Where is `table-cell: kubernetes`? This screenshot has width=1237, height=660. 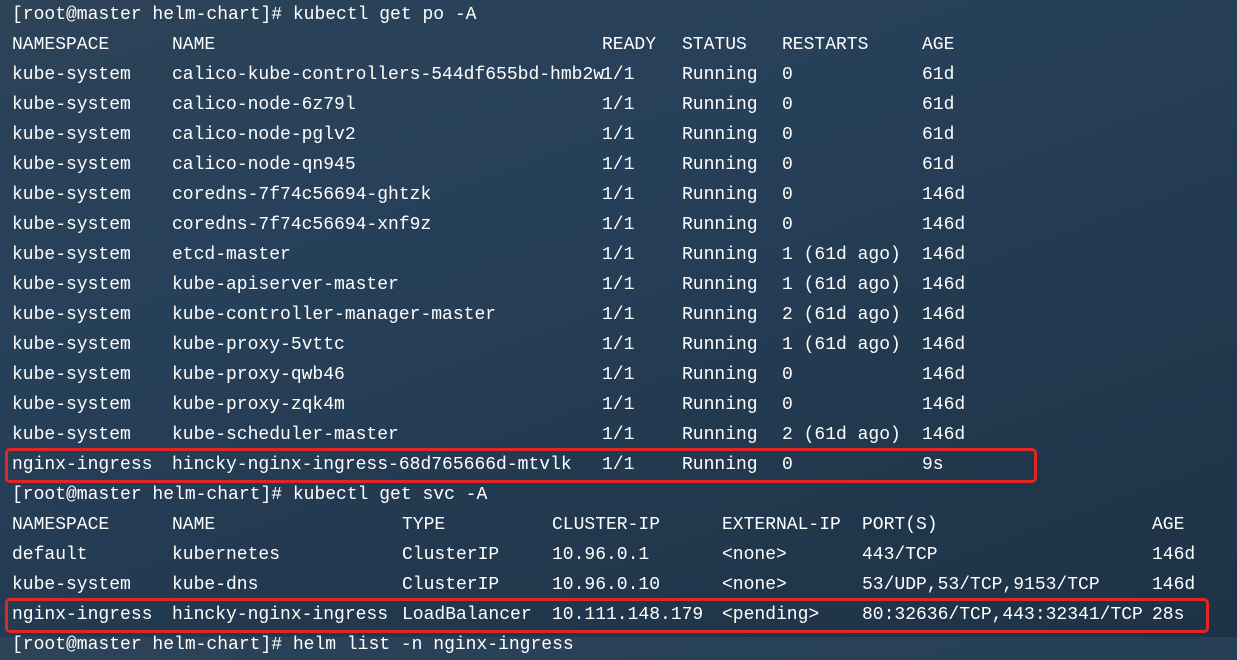
table-cell: kubernetes is located at coordinates (226, 555).